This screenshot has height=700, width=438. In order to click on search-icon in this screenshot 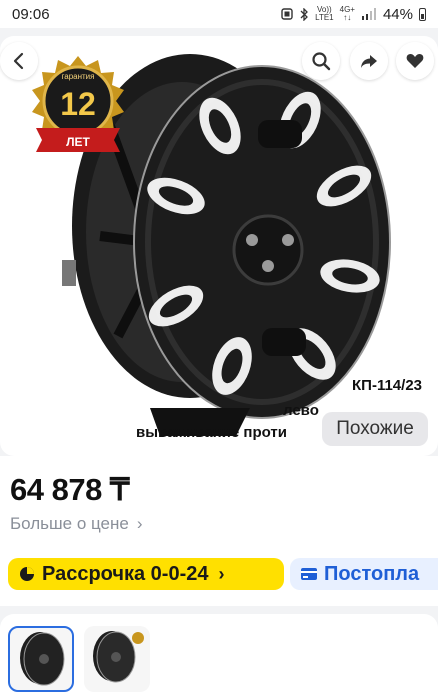, I will do `click(321, 61)`.